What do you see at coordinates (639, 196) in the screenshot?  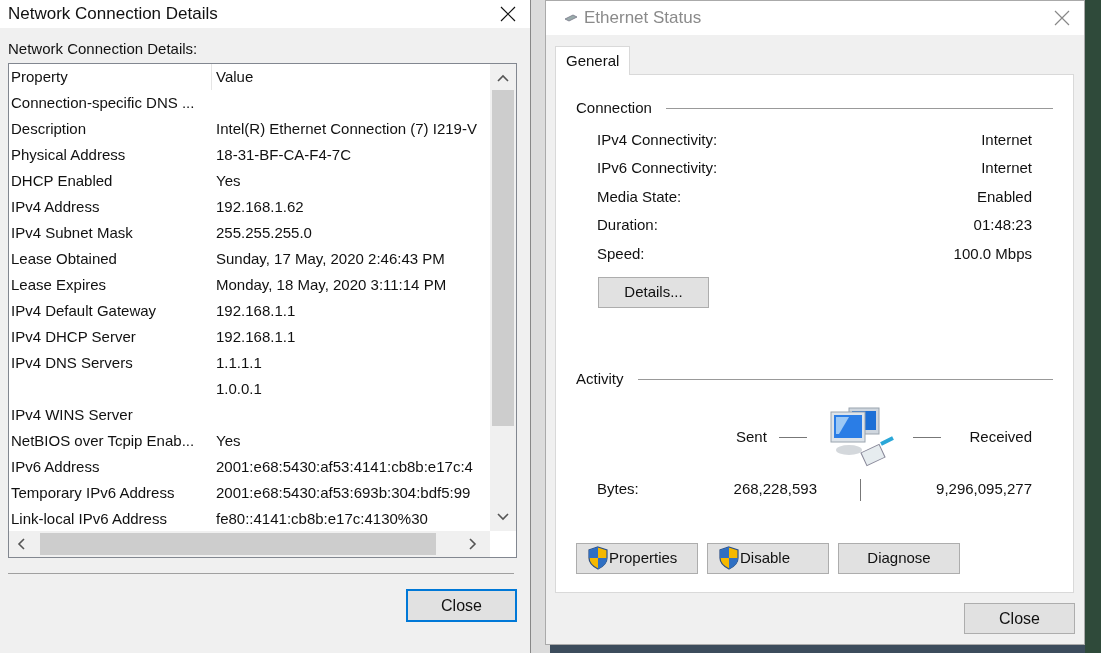 I see `status-label: Media State:` at bounding box center [639, 196].